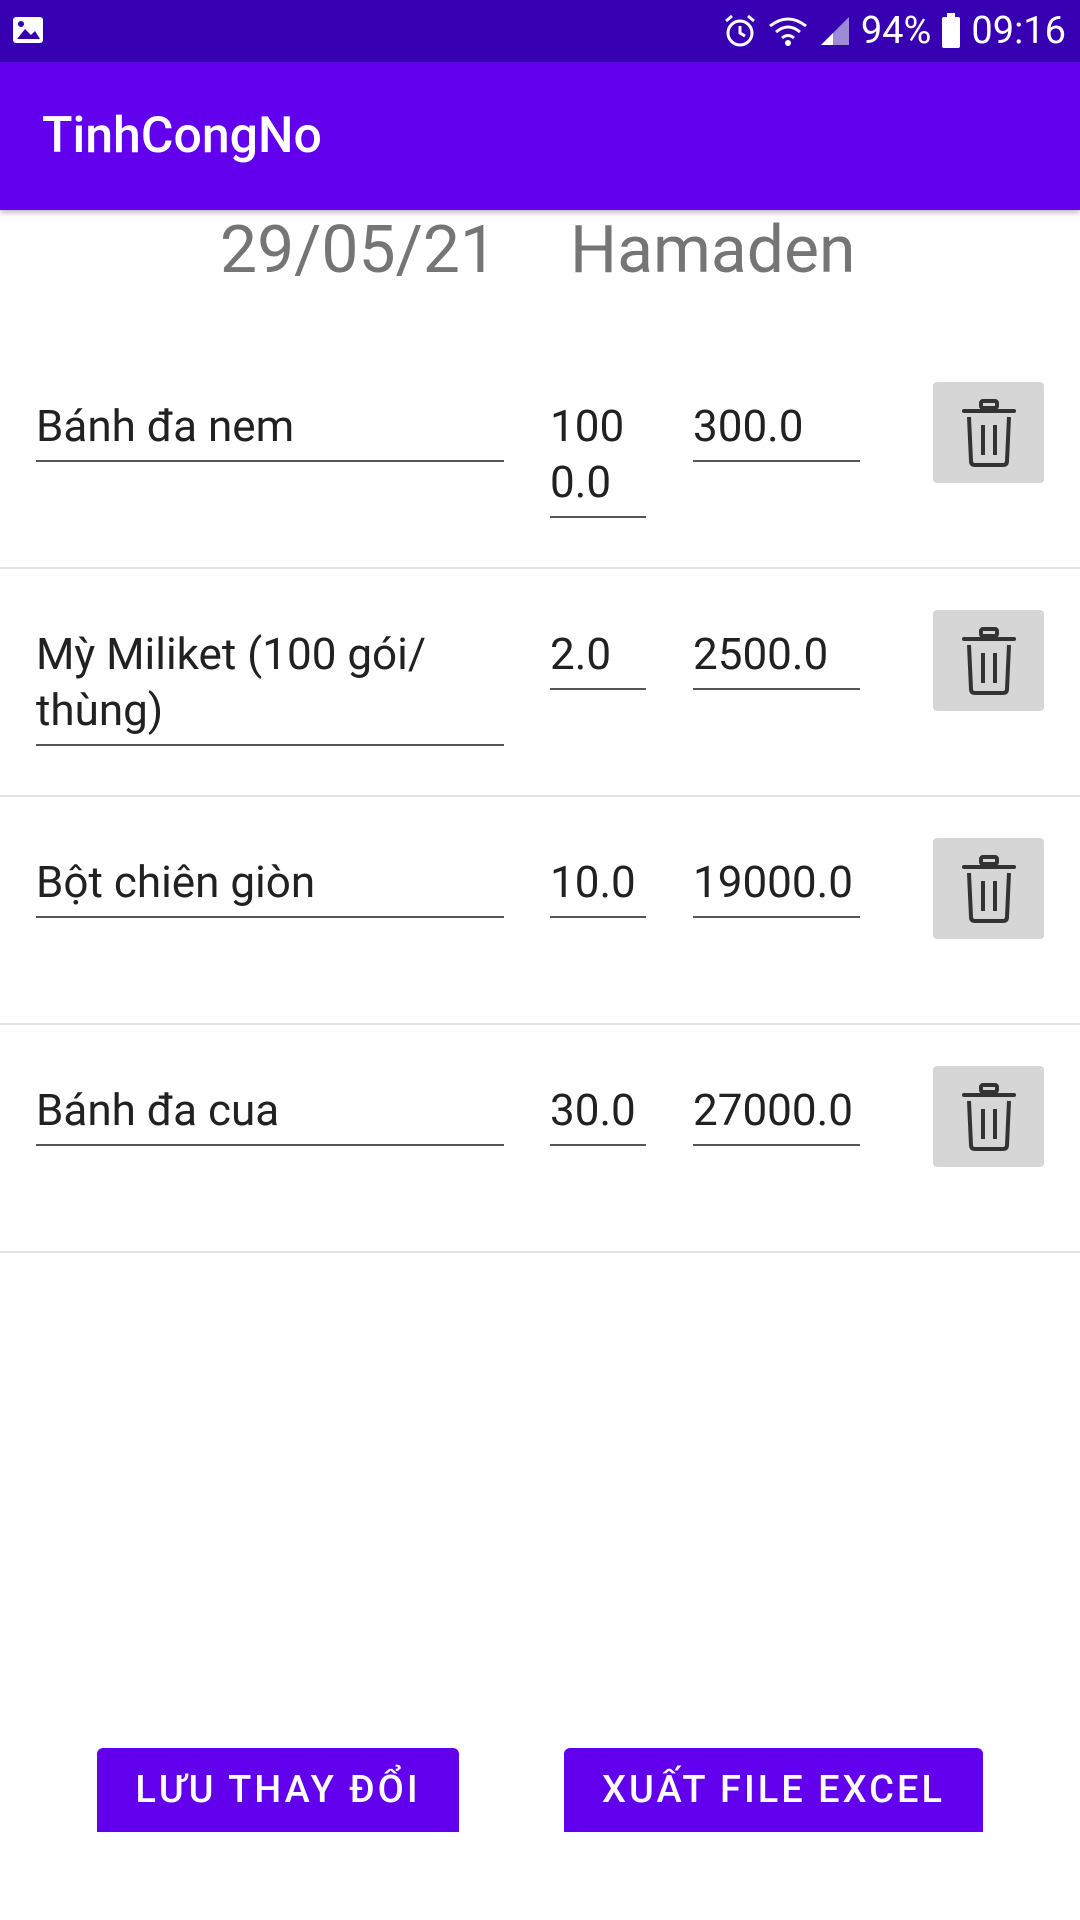  What do you see at coordinates (713, 250) in the screenshot?
I see `header-supplier: Hamaden` at bounding box center [713, 250].